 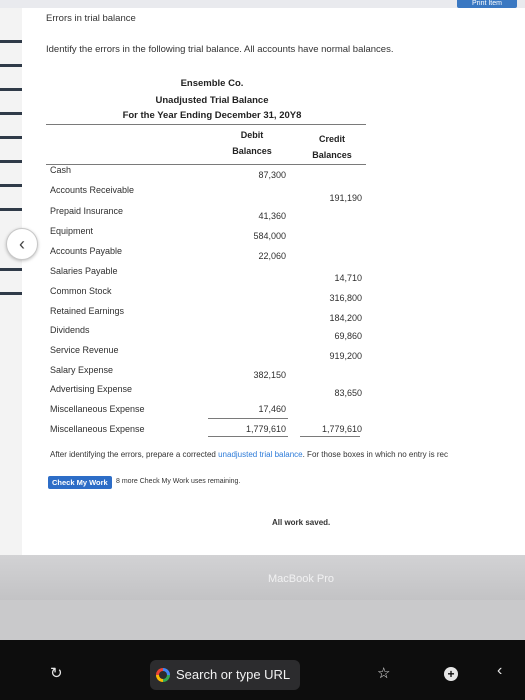 I want to click on debit-value: 1,779,610, so click(x=265, y=429).